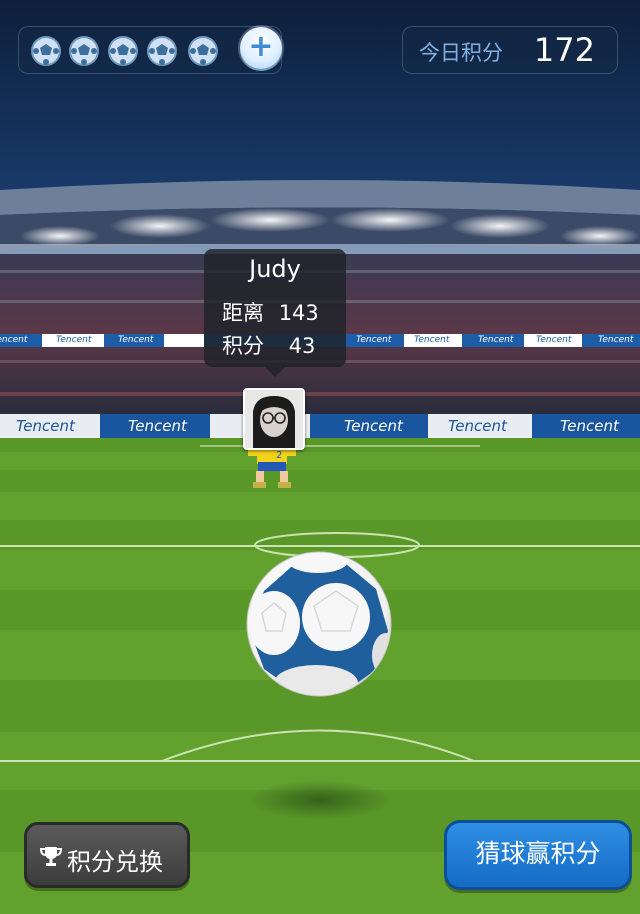 This screenshot has height=914, width=640. I want to click on points-label: 积分, so click(243, 346).